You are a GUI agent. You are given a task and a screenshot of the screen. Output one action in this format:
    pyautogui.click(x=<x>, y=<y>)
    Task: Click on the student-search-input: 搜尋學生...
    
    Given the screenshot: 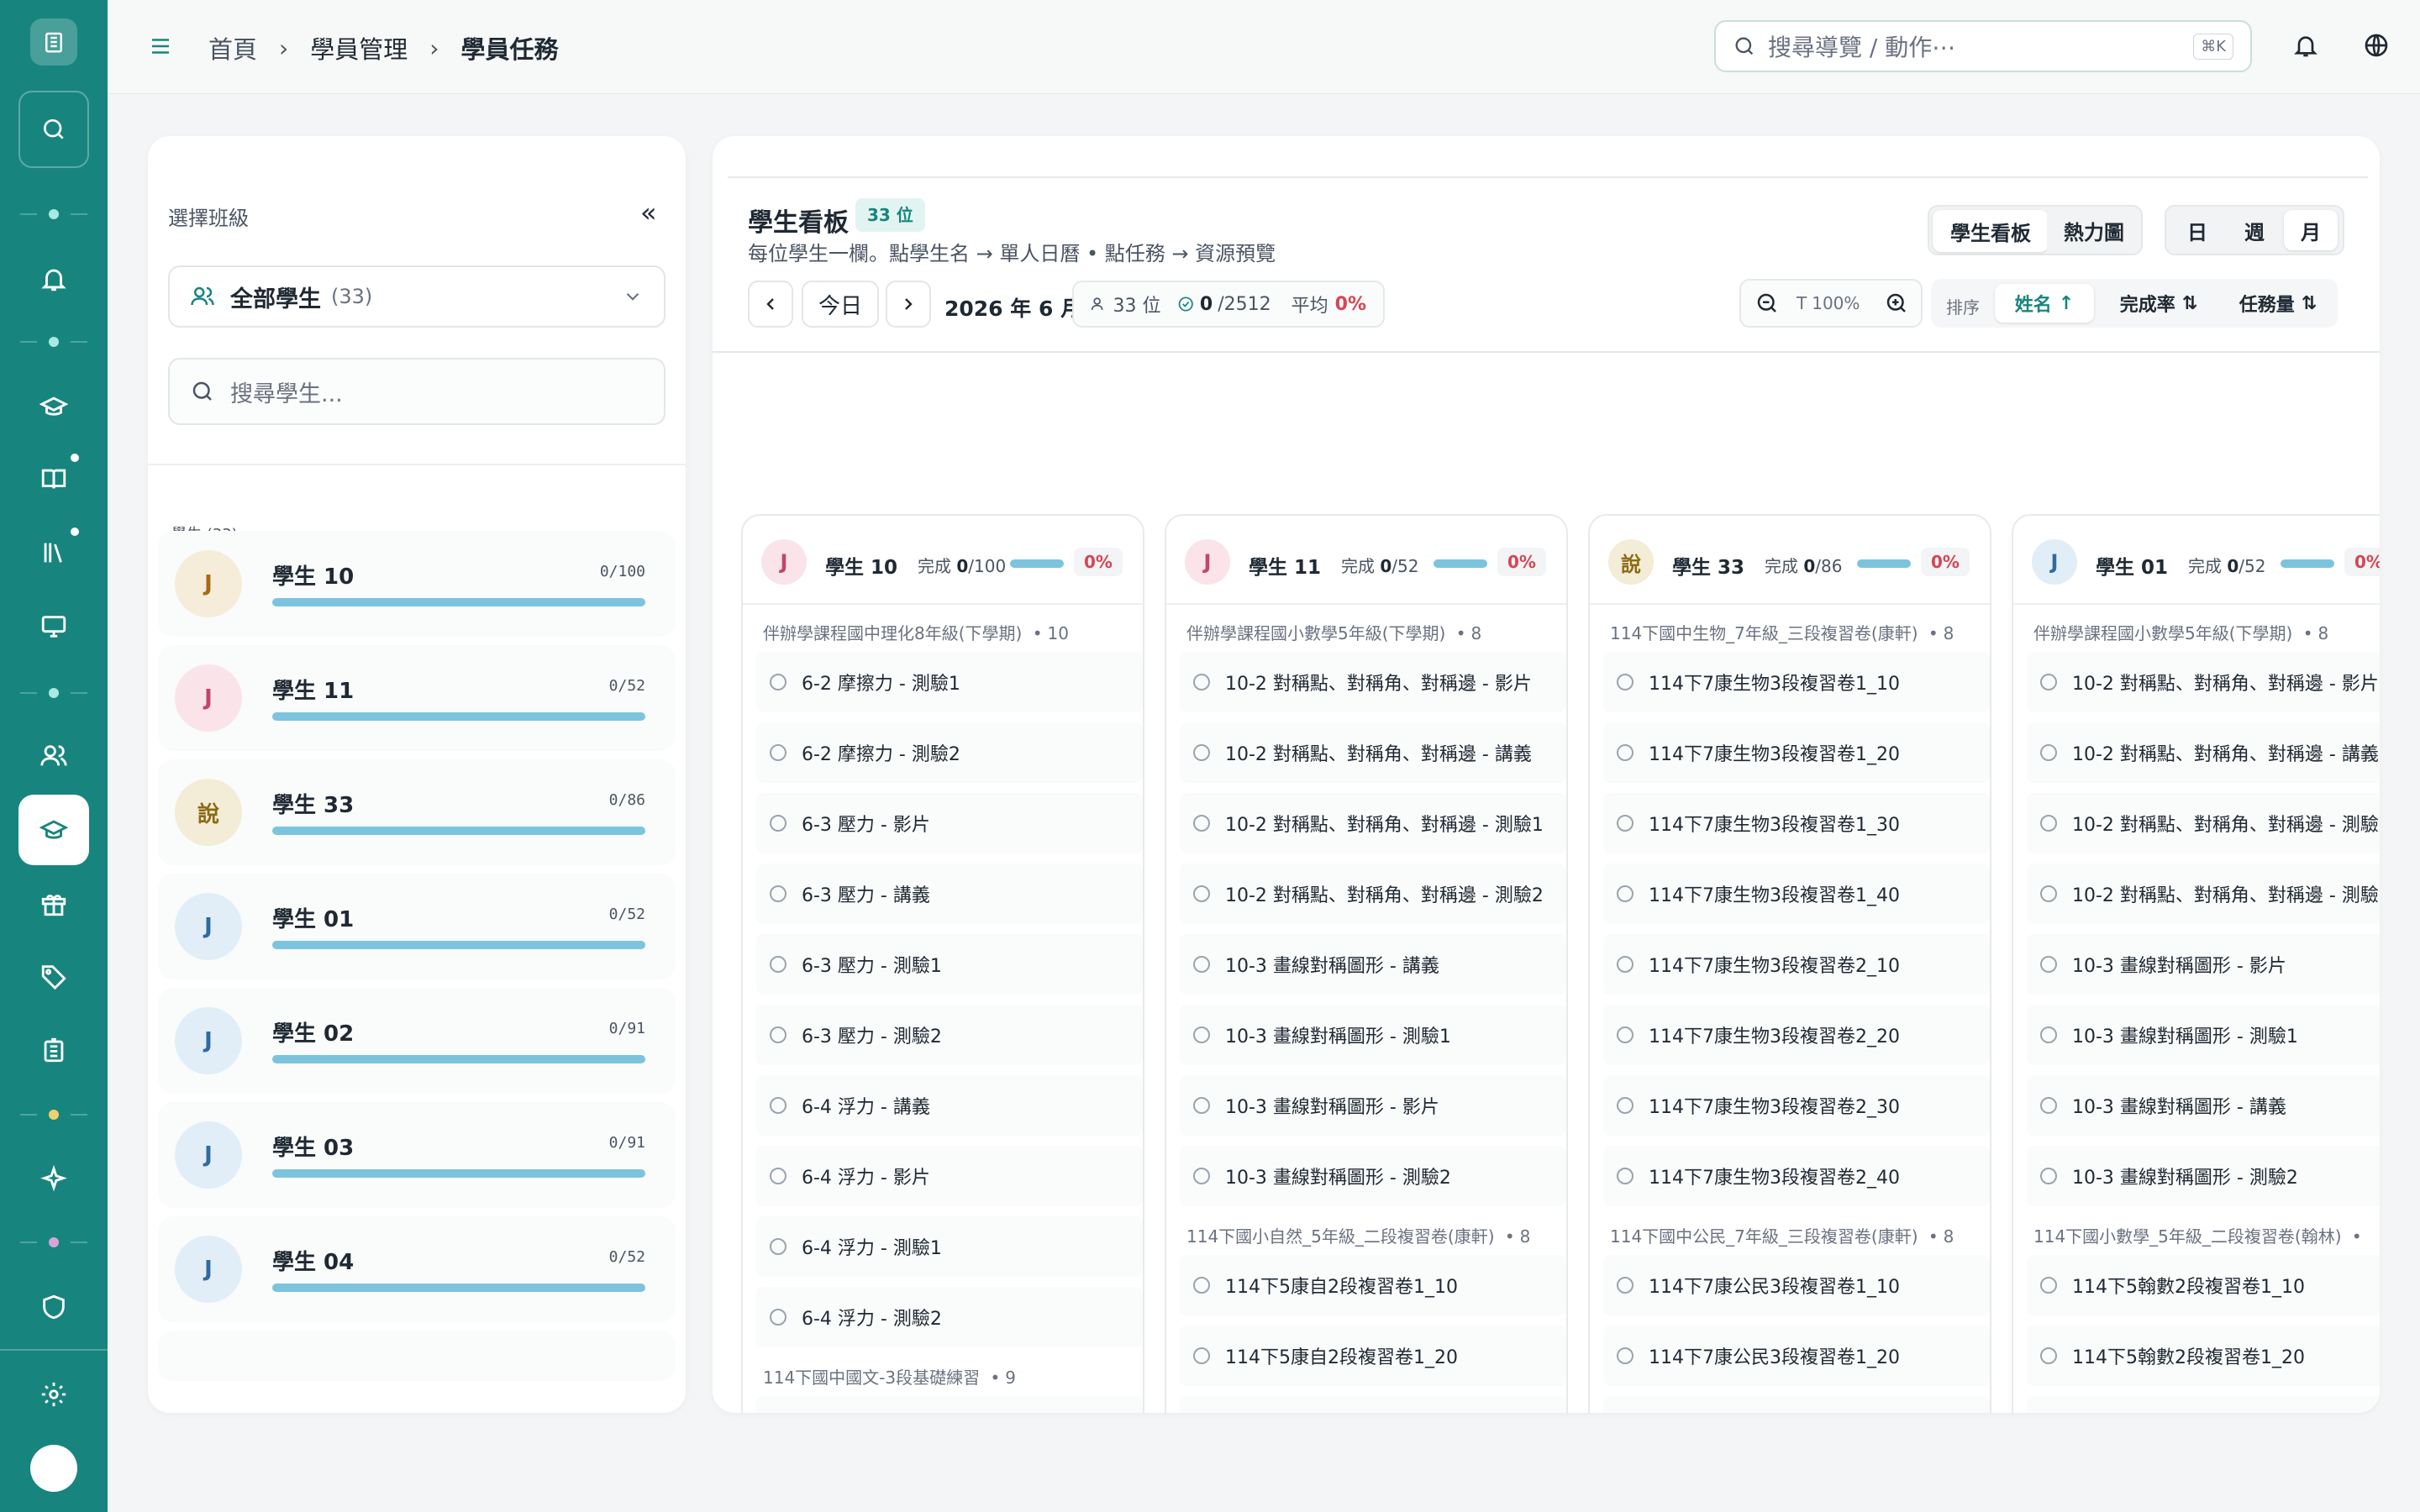 What is the action you would take?
    pyautogui.click(x=417, y=391)
    